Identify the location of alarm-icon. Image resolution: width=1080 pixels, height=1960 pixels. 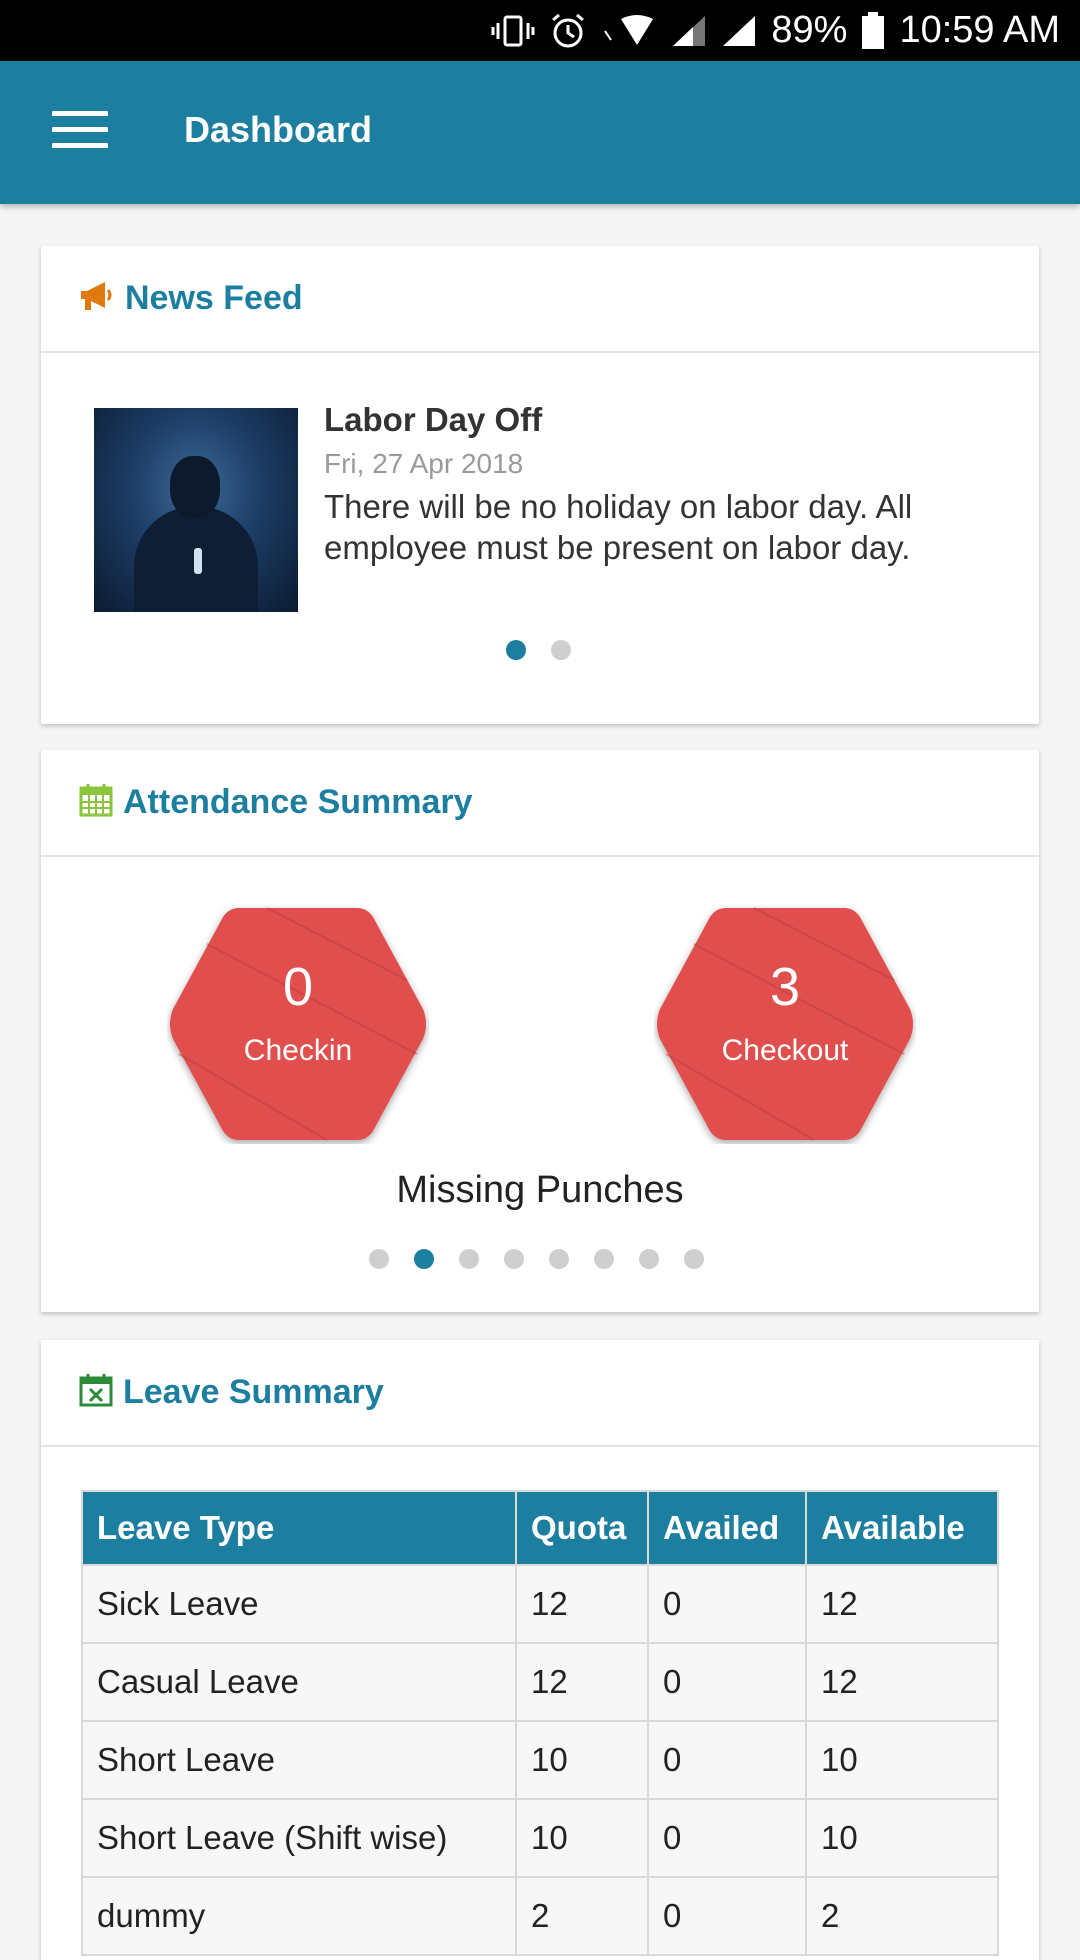
(568, 31).